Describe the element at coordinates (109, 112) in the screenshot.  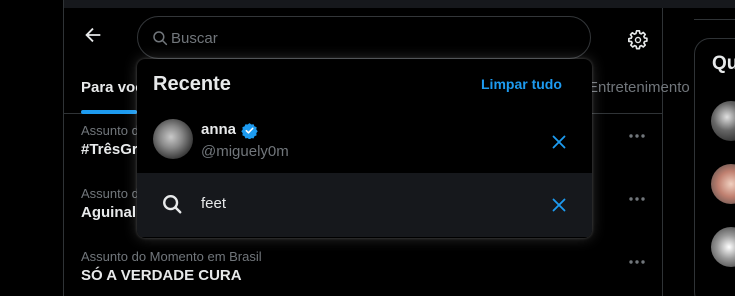
I see `active-tab-indicator` at that location.